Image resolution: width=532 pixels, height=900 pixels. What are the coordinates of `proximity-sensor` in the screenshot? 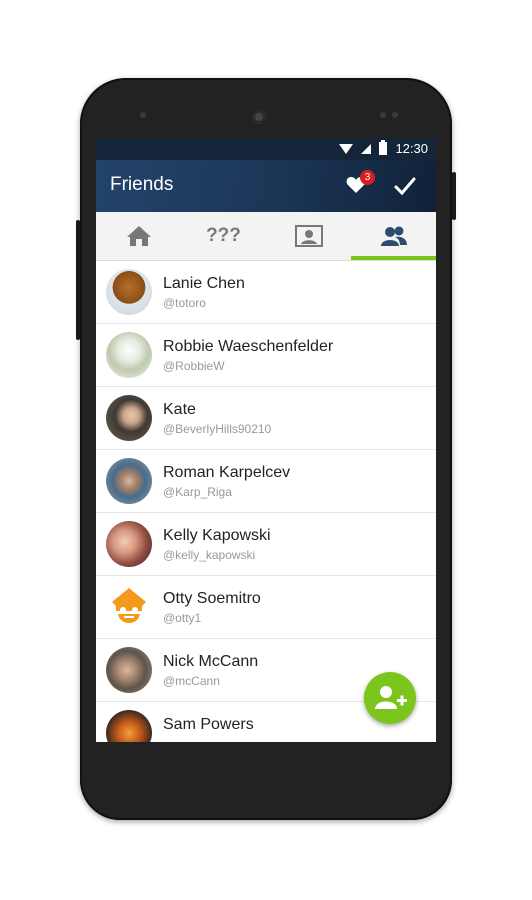 It's located at (383, 115).